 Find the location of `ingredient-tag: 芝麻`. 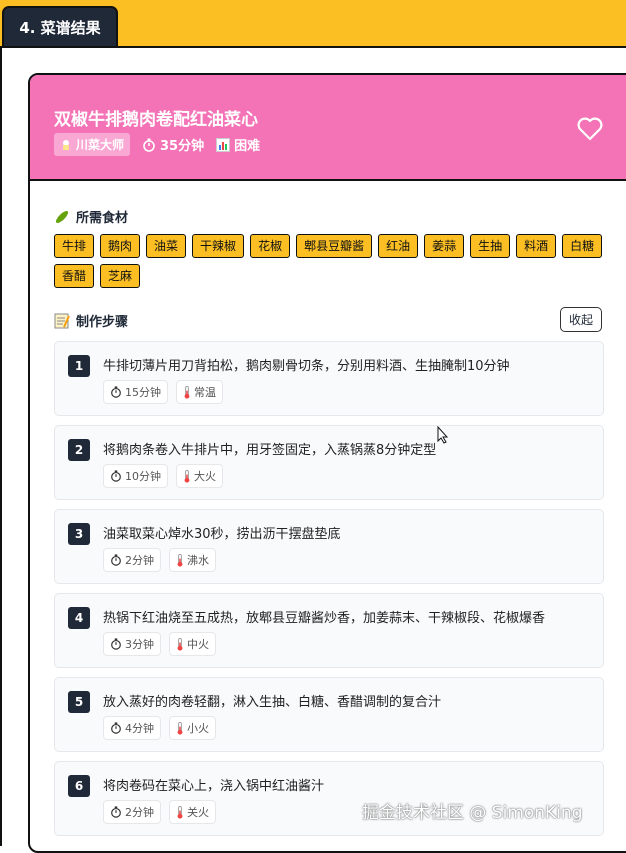

ingredient-tag: 芝麻 is located at coordinates (120, 276).